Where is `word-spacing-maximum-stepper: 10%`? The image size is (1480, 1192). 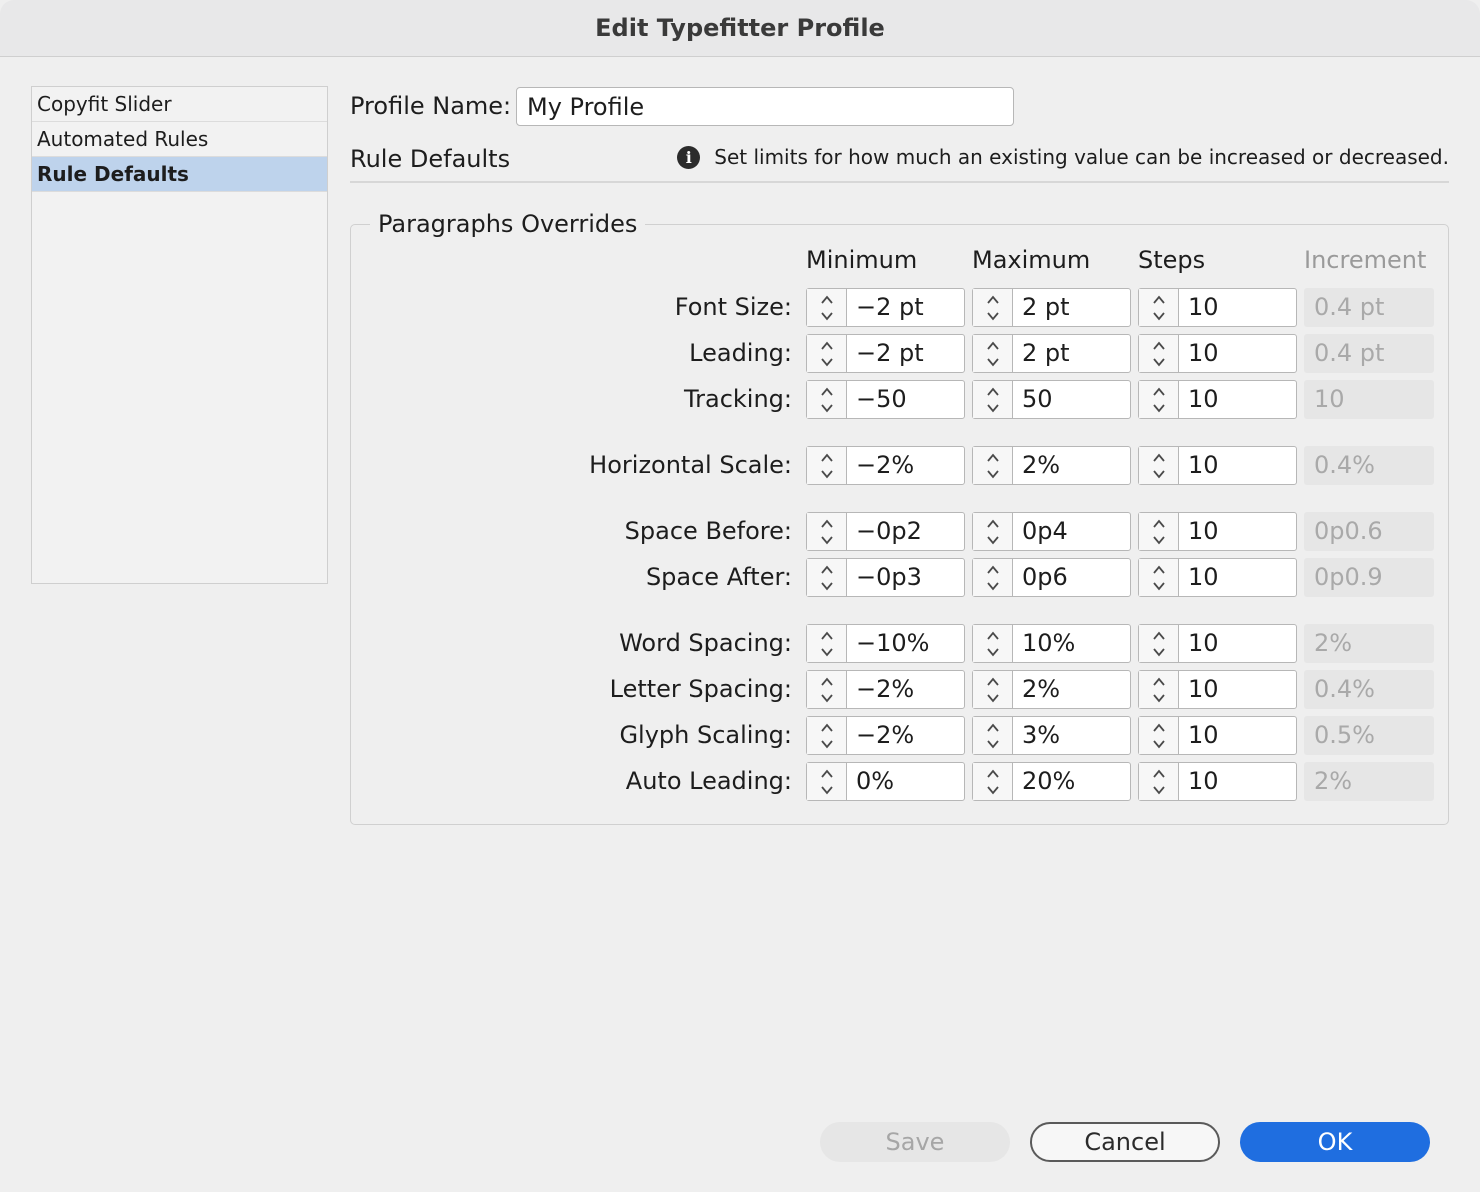 word-spacing-maximum-stepper: 10% is located at coordinates (1051, 643).